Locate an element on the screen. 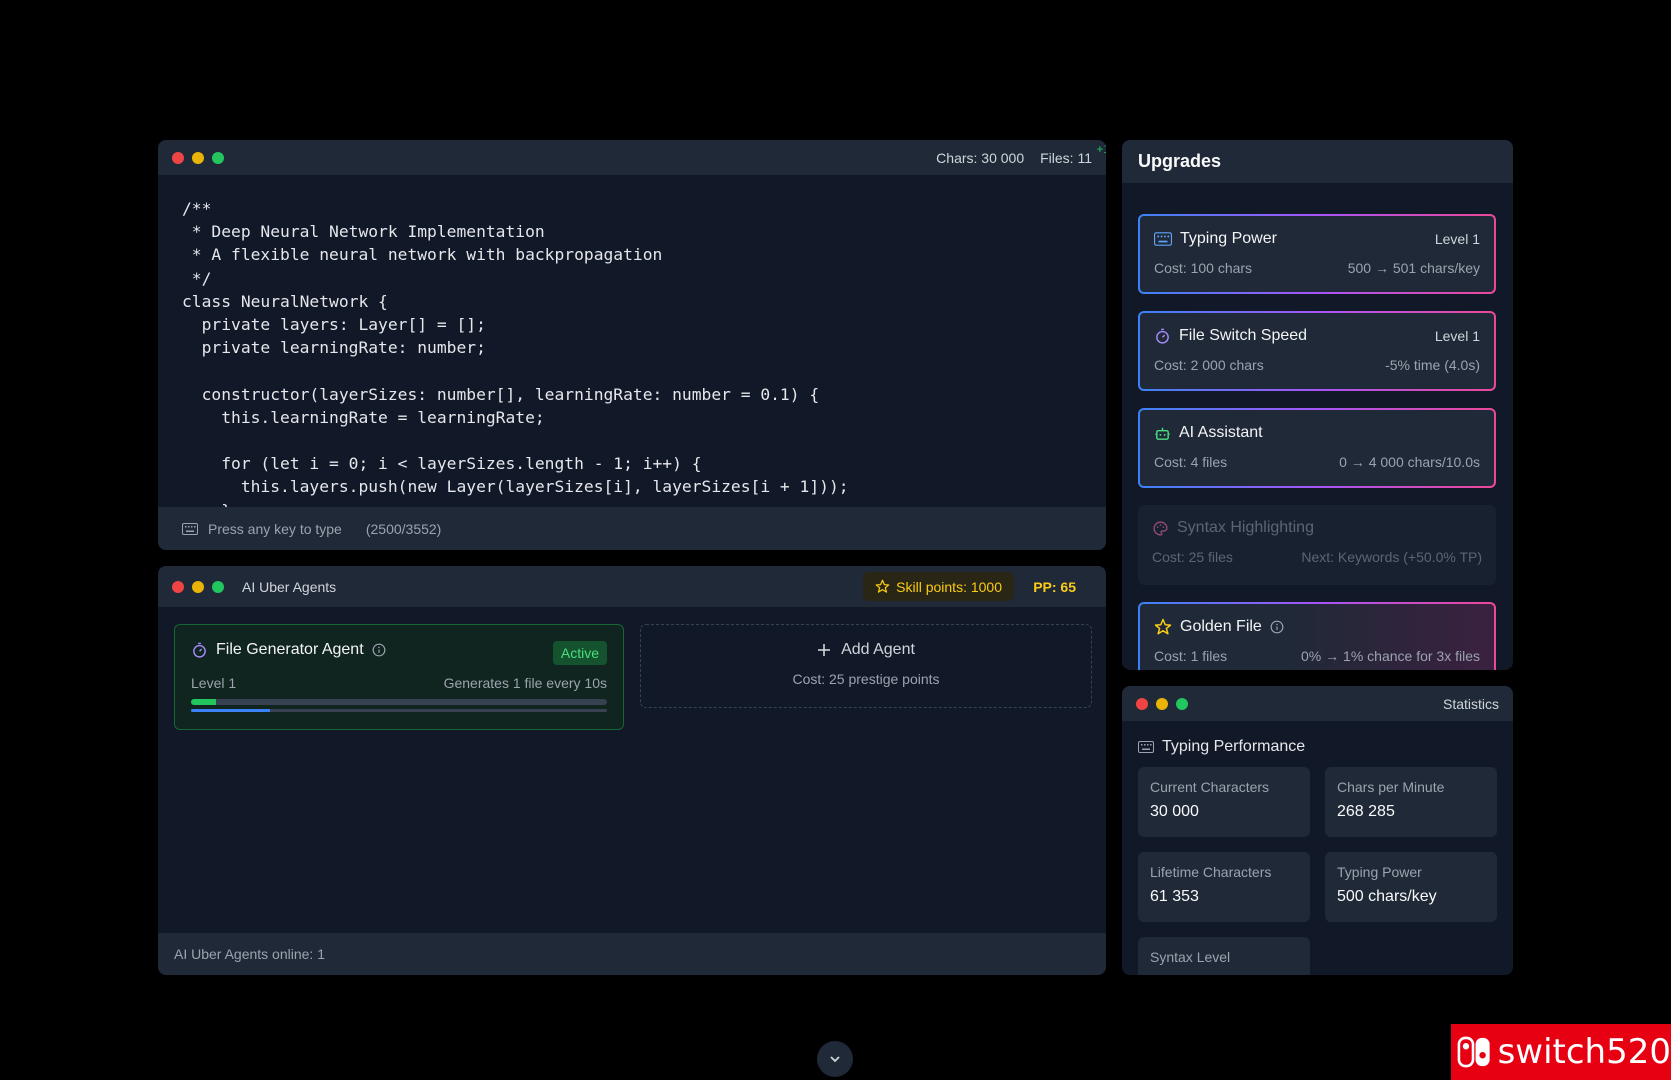  section-label: Typing Performance is located at coordinates (1234, 746).